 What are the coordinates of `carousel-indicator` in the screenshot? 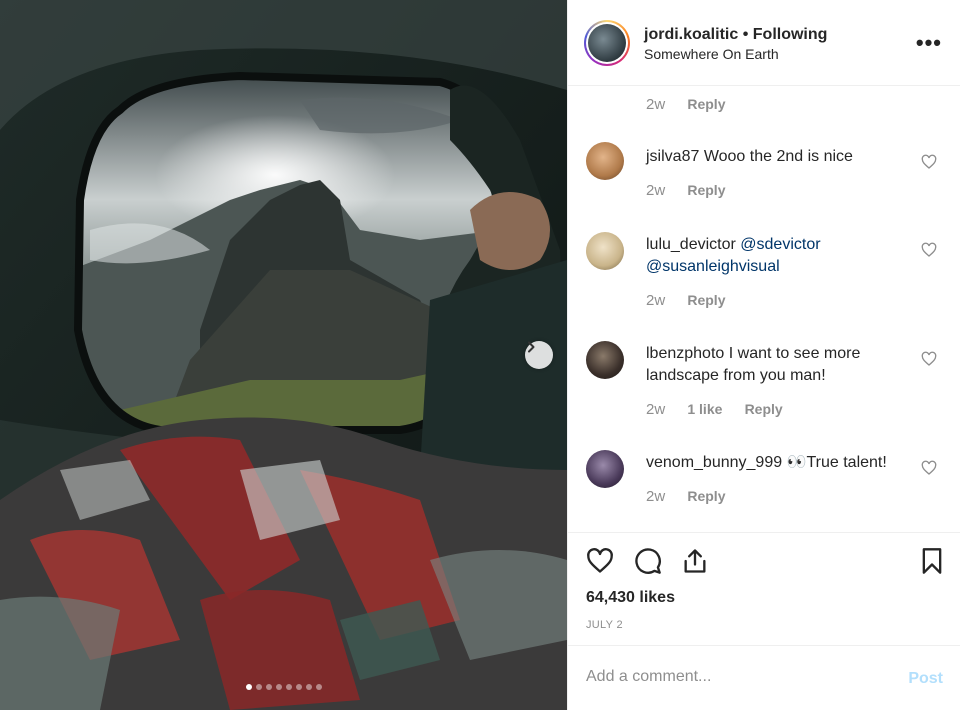 It's located at (283, 687).